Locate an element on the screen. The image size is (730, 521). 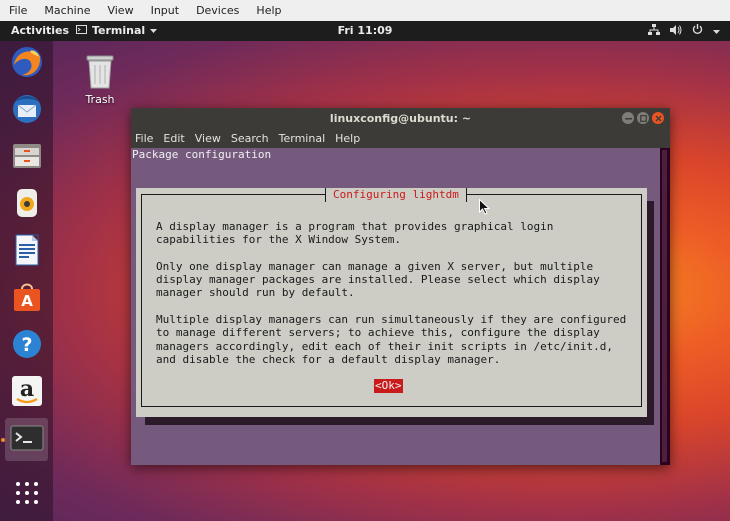
svg-text: a is located at coordinates (26, 389).